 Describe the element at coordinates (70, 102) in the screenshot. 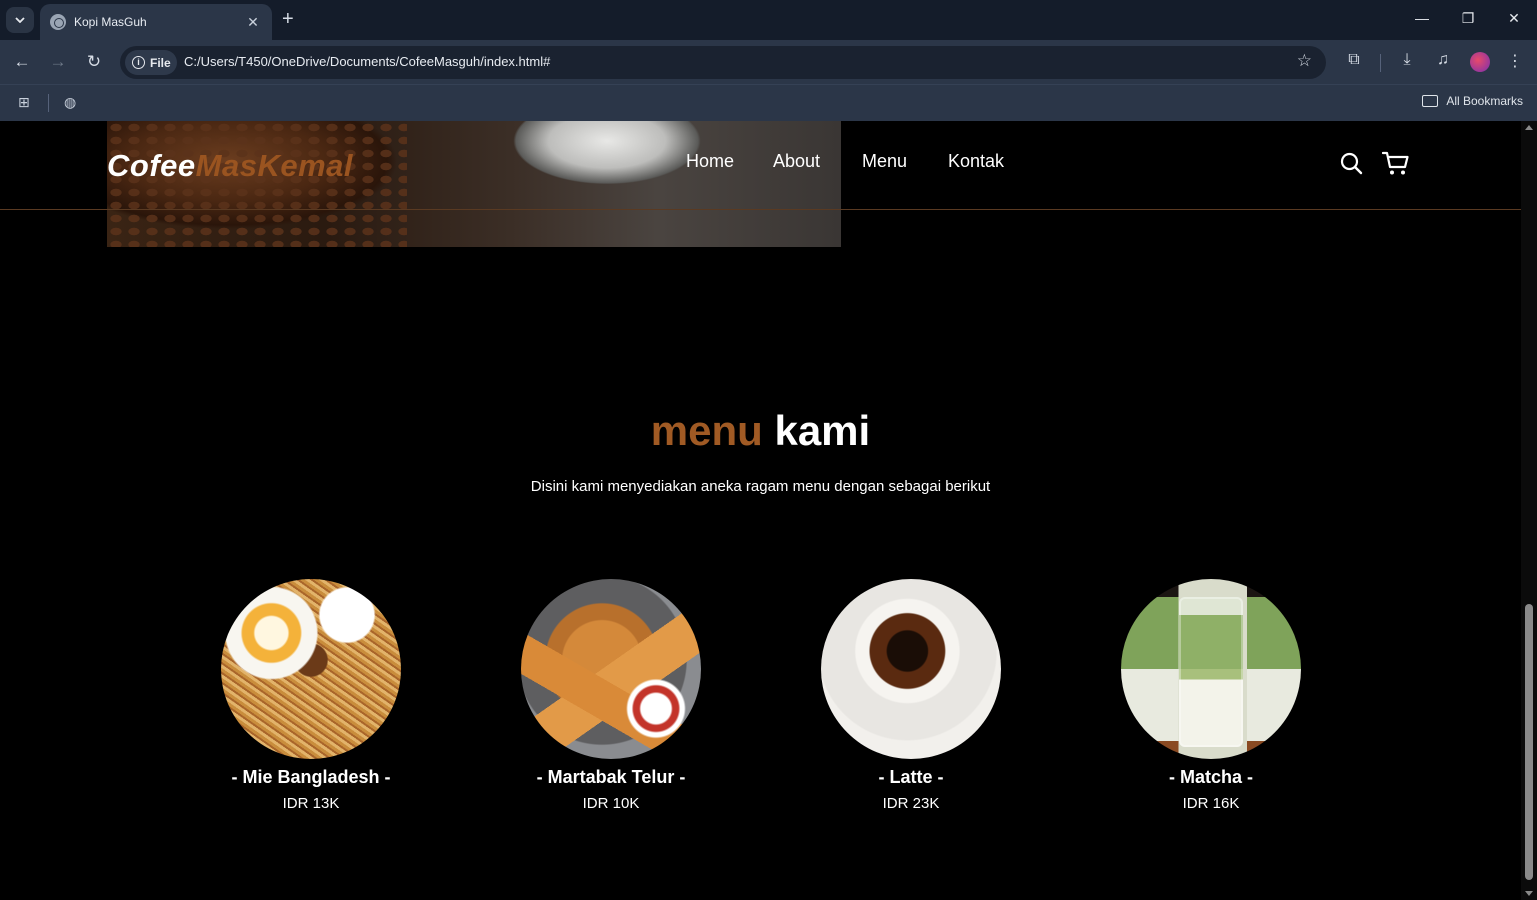

I see `globe-icon: ◍` at that location.